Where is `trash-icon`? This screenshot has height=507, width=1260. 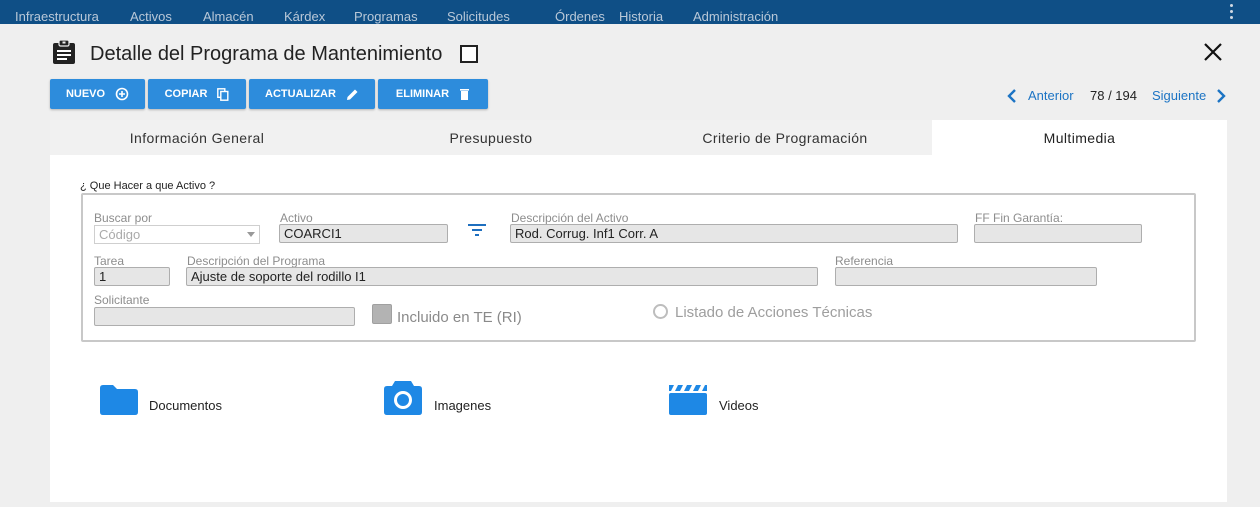 trash-icon is located at coordinates (465, 94).